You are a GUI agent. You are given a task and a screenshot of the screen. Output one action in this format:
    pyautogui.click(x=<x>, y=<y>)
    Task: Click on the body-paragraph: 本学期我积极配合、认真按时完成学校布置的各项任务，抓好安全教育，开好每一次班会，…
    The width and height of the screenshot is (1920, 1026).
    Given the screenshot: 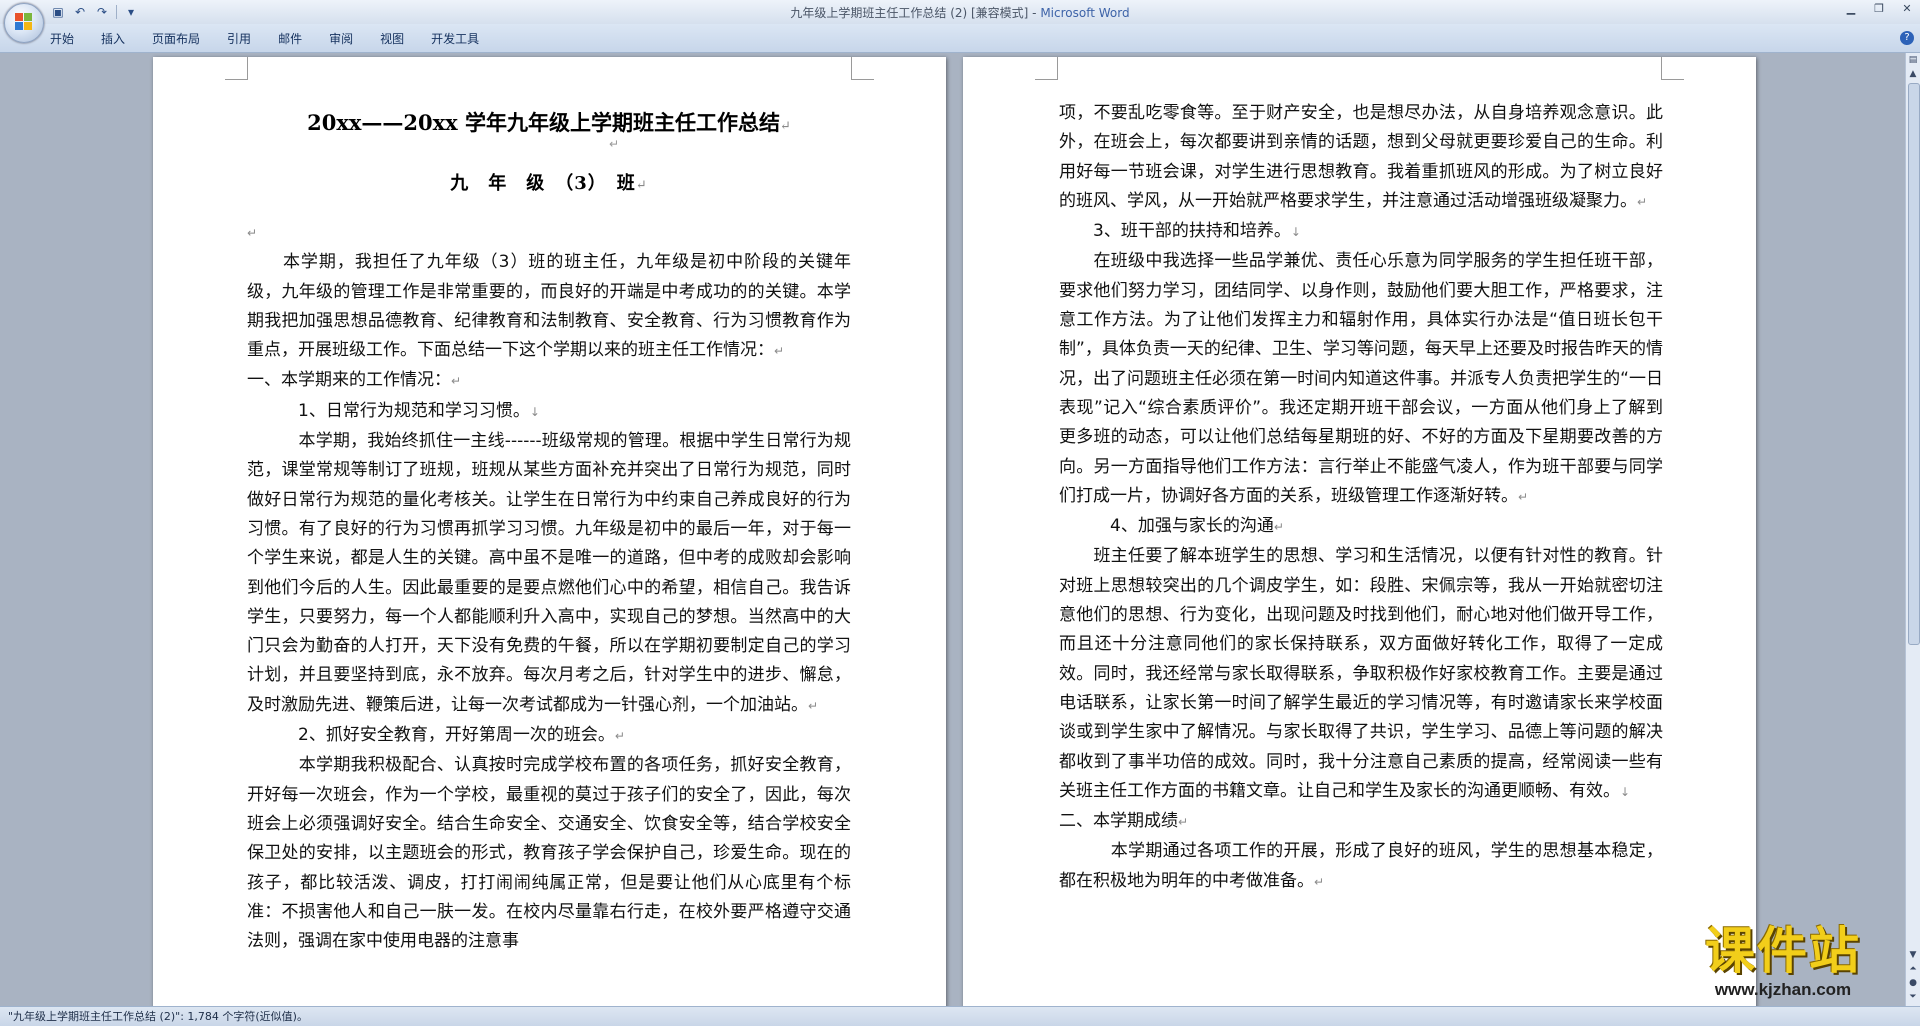 What is the action you would take?
    pyautogui.click(x=549, y=853)
    